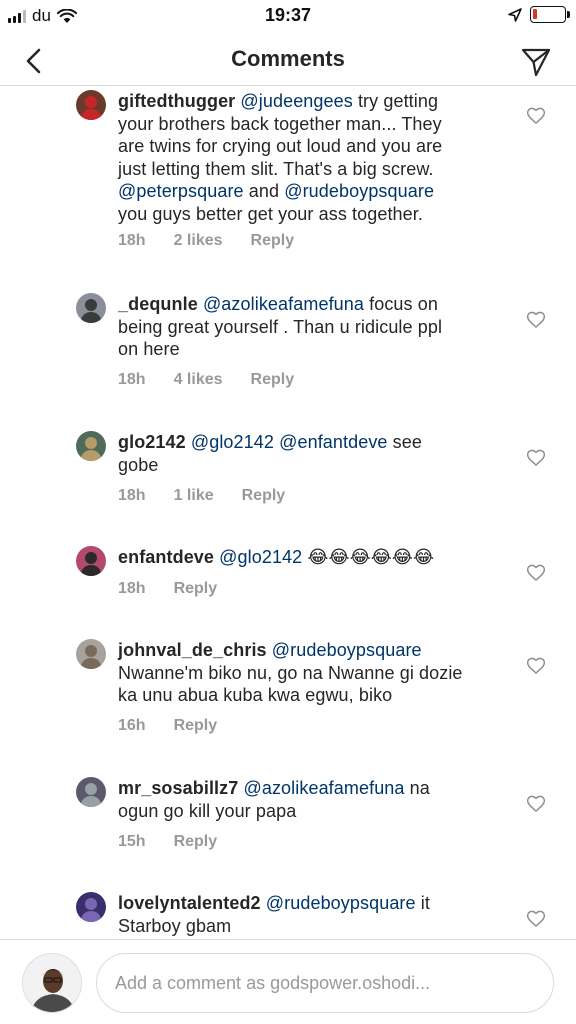 The width and height of the screenshot is (576, 1024). I want to click on comment-username: glo2142, so click(152, 442).